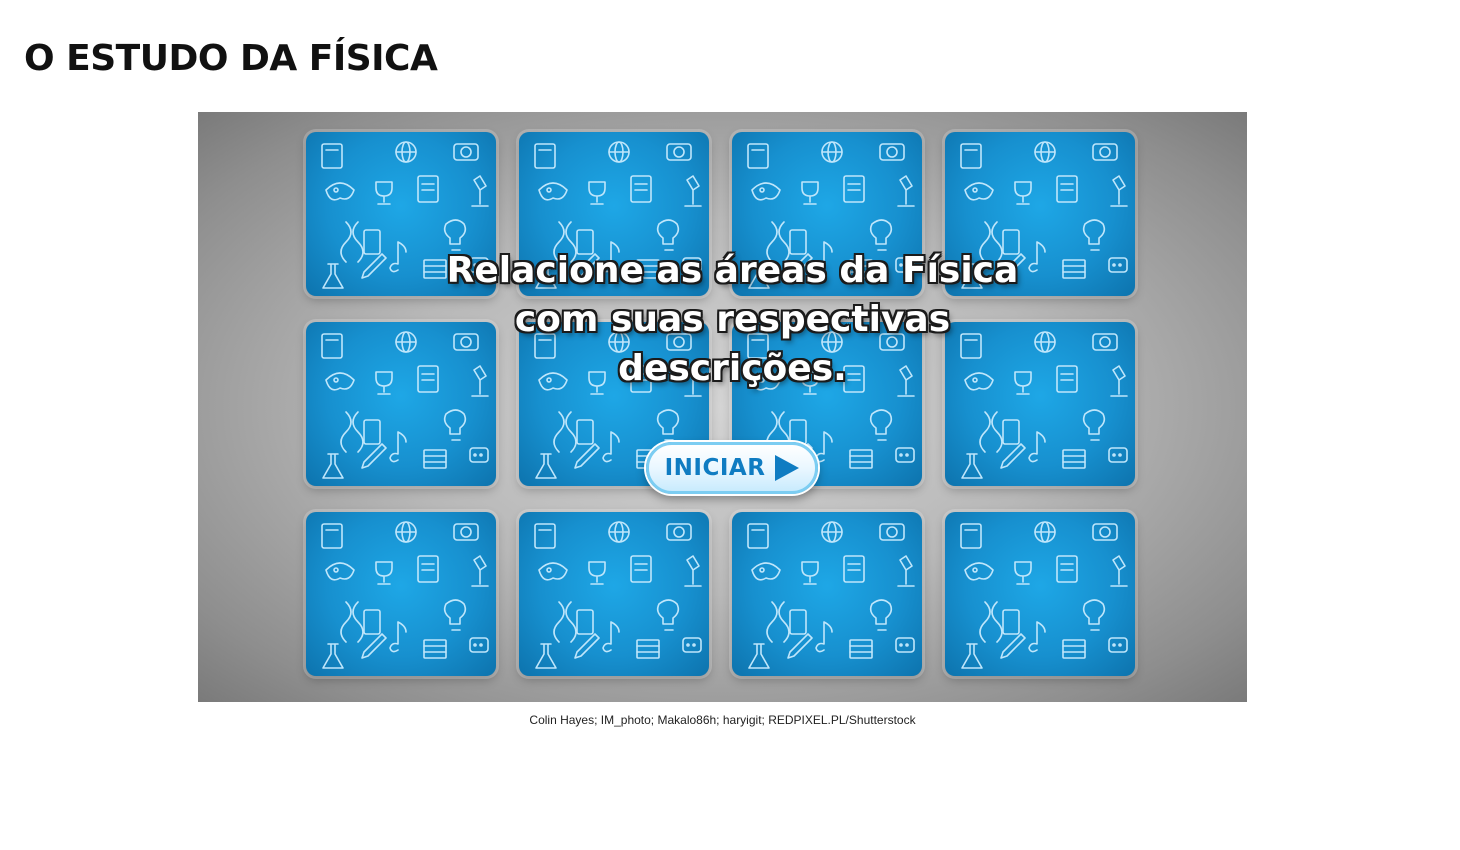 The height and width of the screenshot is (850, 1460). I want to click on play-arrow-icon, so click(787, 468).